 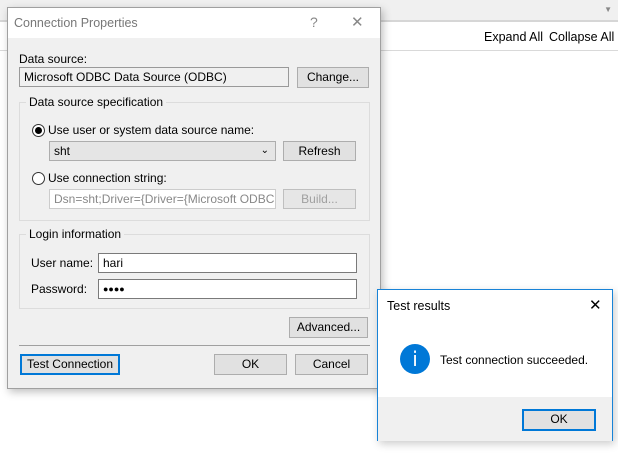 I want to click on footer: OK, so click(x=495, y=419).